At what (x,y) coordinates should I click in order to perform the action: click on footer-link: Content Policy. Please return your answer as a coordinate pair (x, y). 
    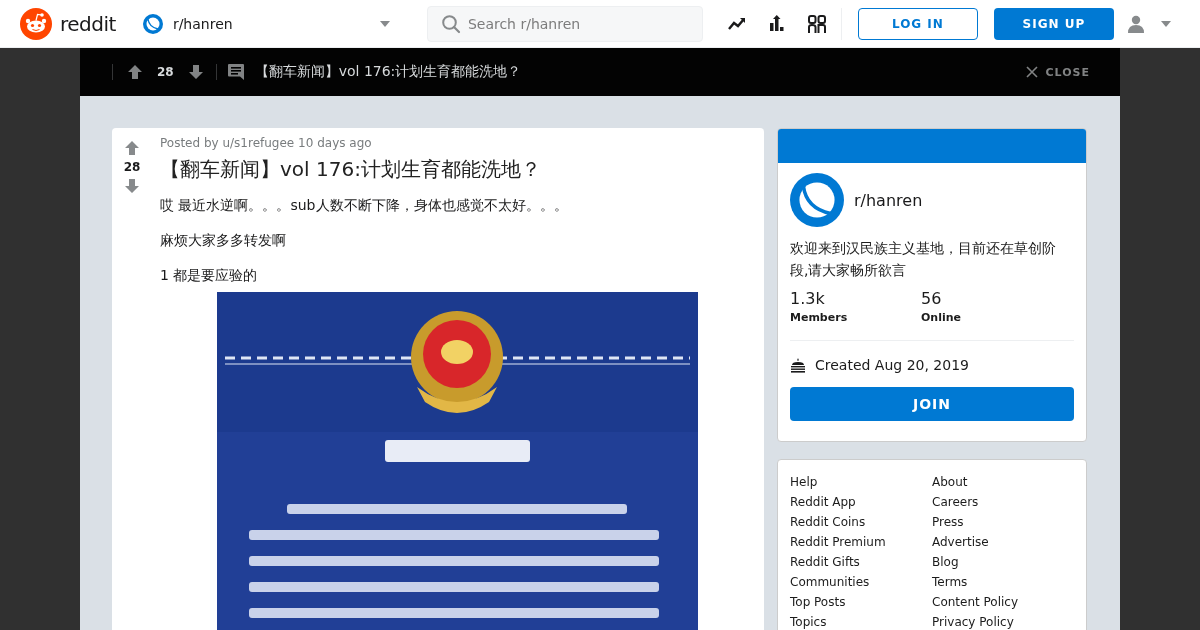
    Looking at the image, I should click on (1003, 602).